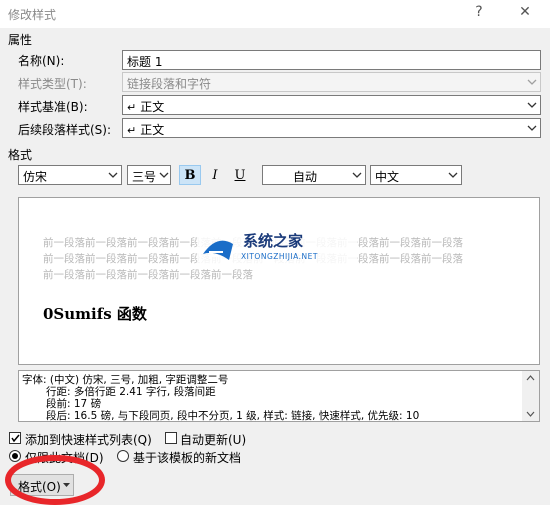 This screenshot has height=505, width=550. Describe the element at coordinates (152, 130) in the screenshot. I see `next-style-value: 正文` at that location.